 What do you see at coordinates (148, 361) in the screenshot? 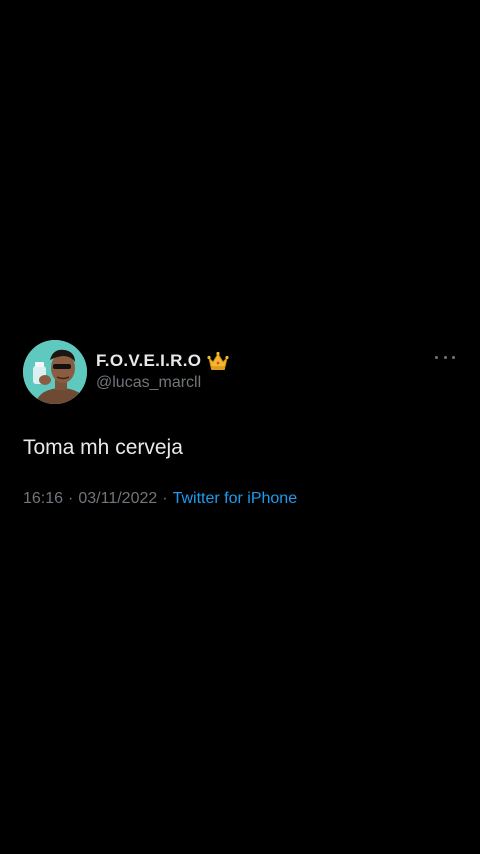
I see `display-name: F.O.V.E.I.R.O` at bounding box center [148, 361].